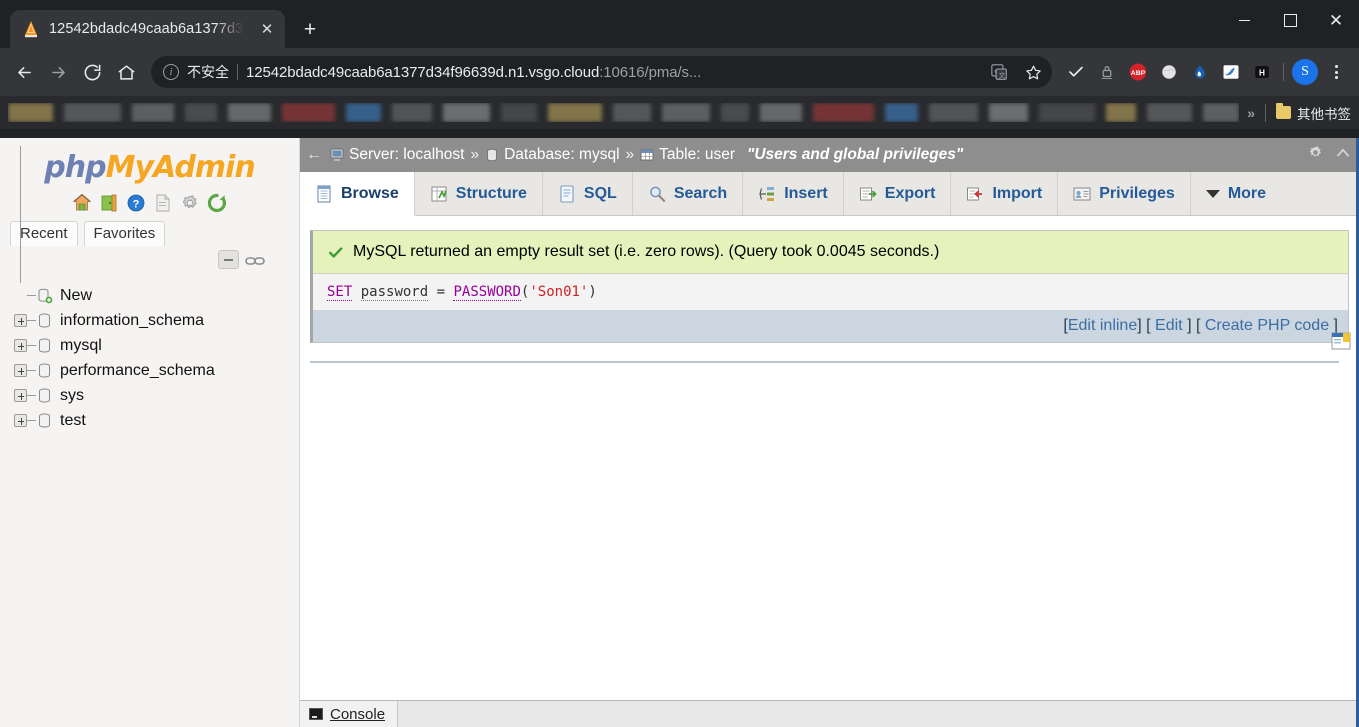  Describe the element at coordinates (1212, 193) in the screenshot. I see `chevron-down-icon` at that location.